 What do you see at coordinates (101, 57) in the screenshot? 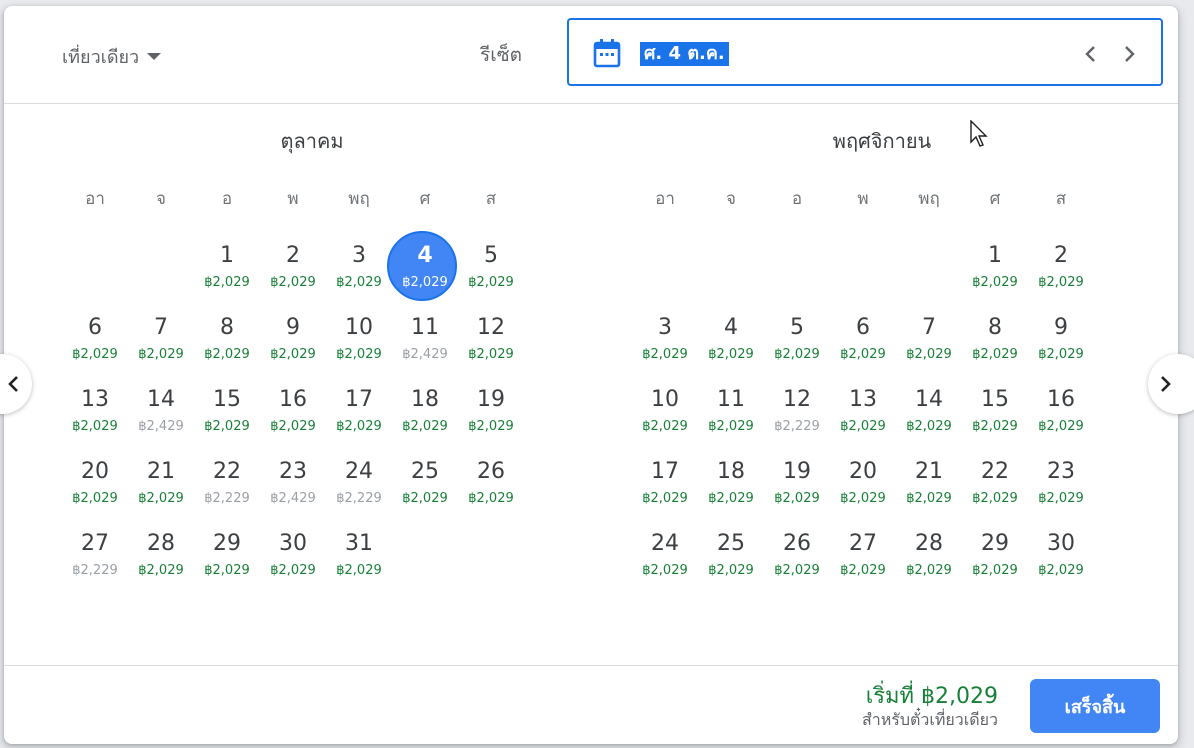
I see `trip-type-label: เที่ยวเดียว` at bounding box center [101, 57].